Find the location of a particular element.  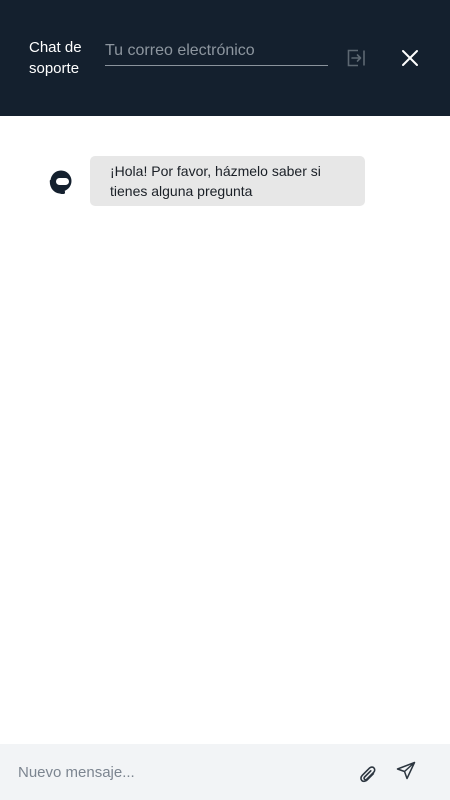

message-composer is located at coordinates (225, 772).